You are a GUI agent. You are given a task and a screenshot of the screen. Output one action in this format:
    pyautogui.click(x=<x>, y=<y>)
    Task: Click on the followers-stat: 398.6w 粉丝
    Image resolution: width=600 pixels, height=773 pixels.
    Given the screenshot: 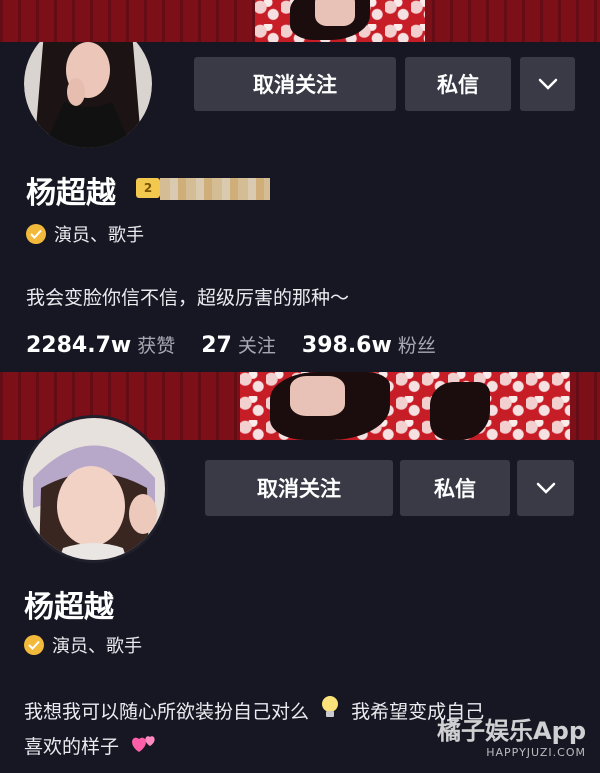 What is the action you would take?
    pyautogui.click(x=369, y=344)
    